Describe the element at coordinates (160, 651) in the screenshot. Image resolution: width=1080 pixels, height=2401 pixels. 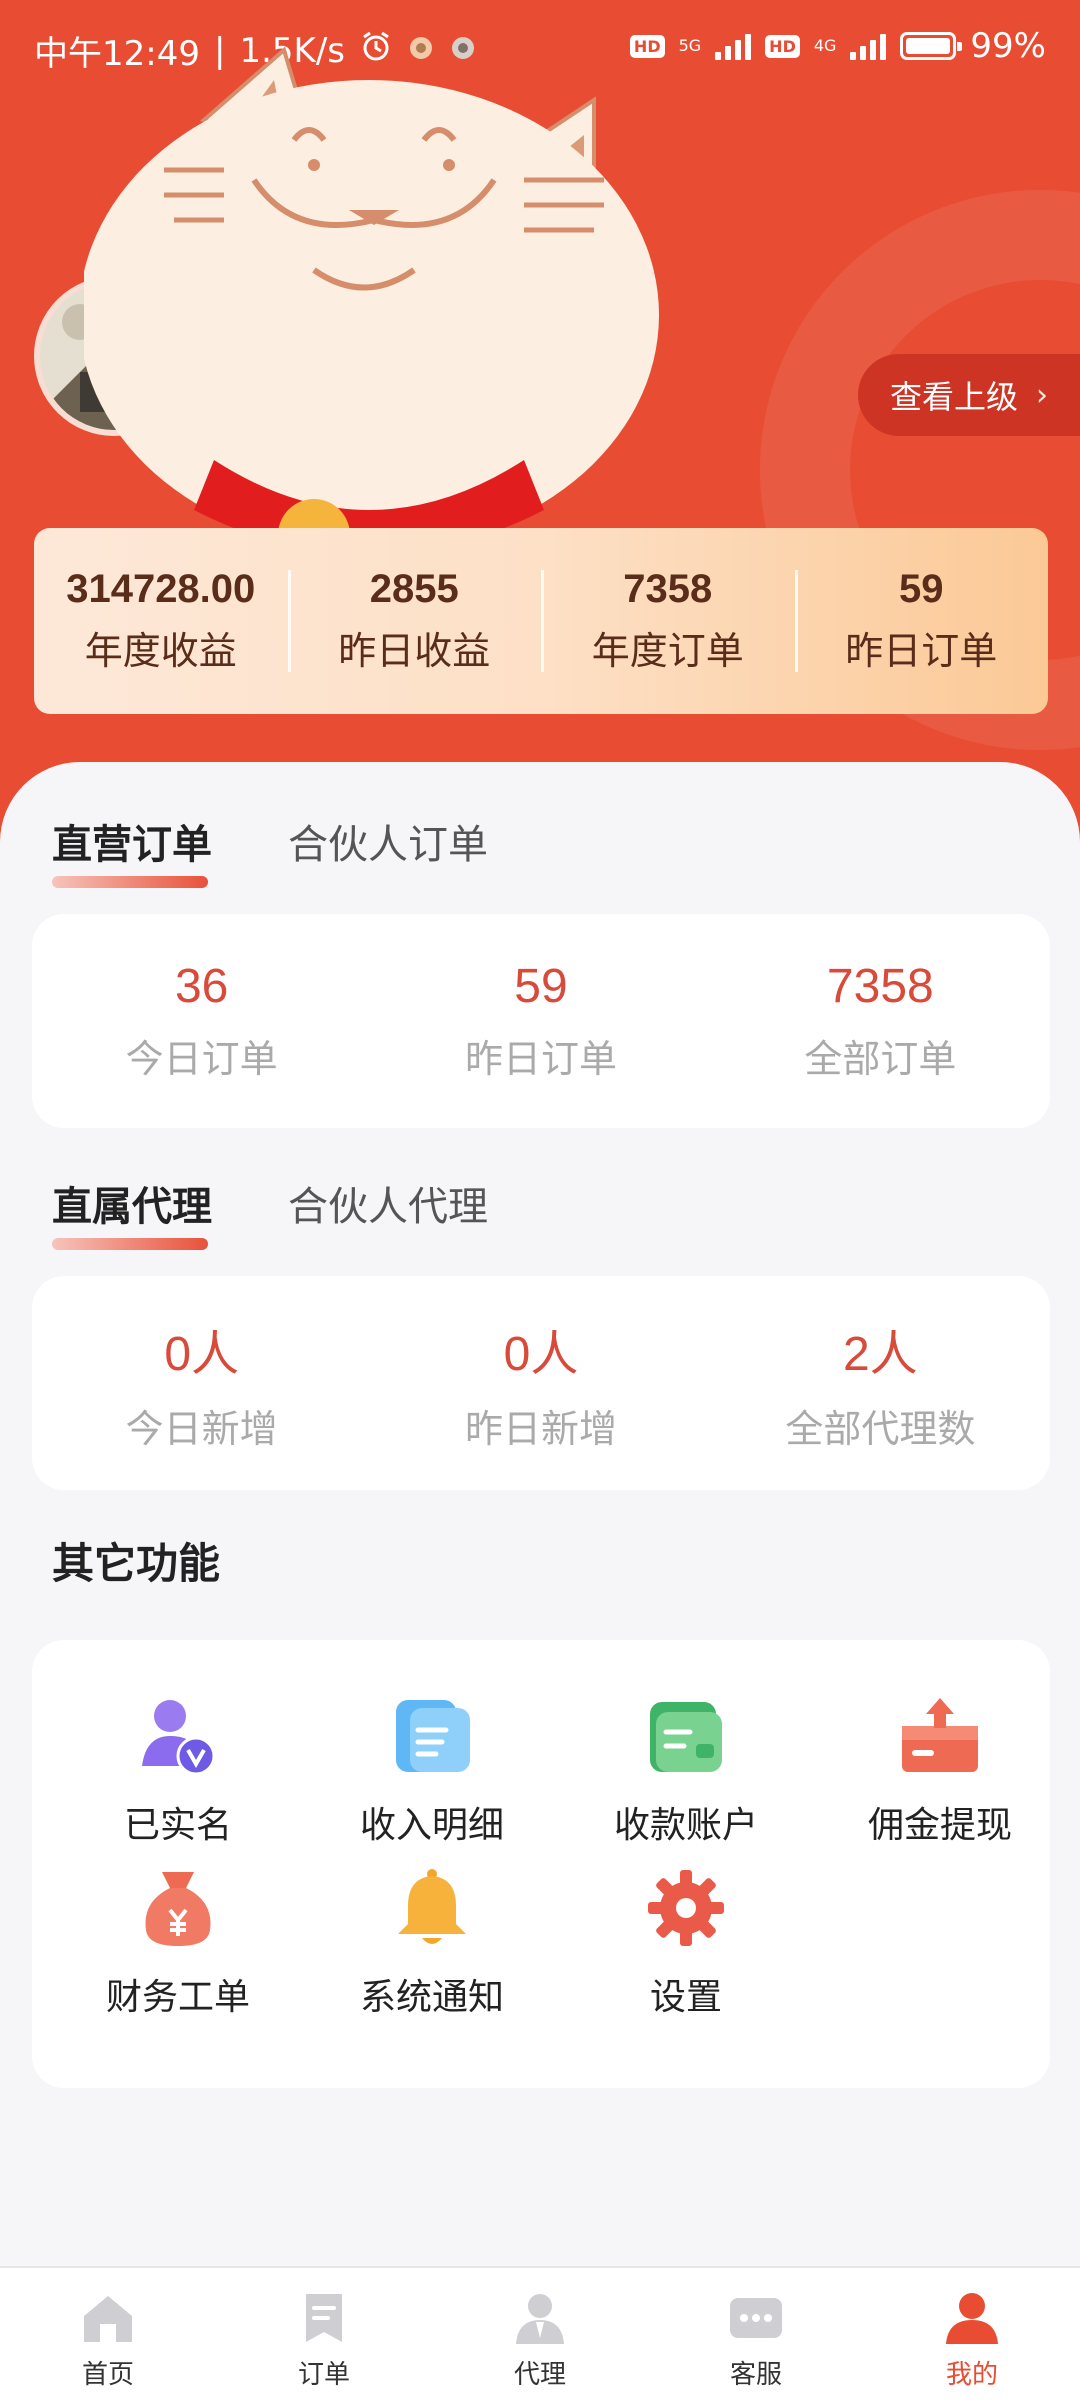
I see `summary-label: 年度收益` at that location.